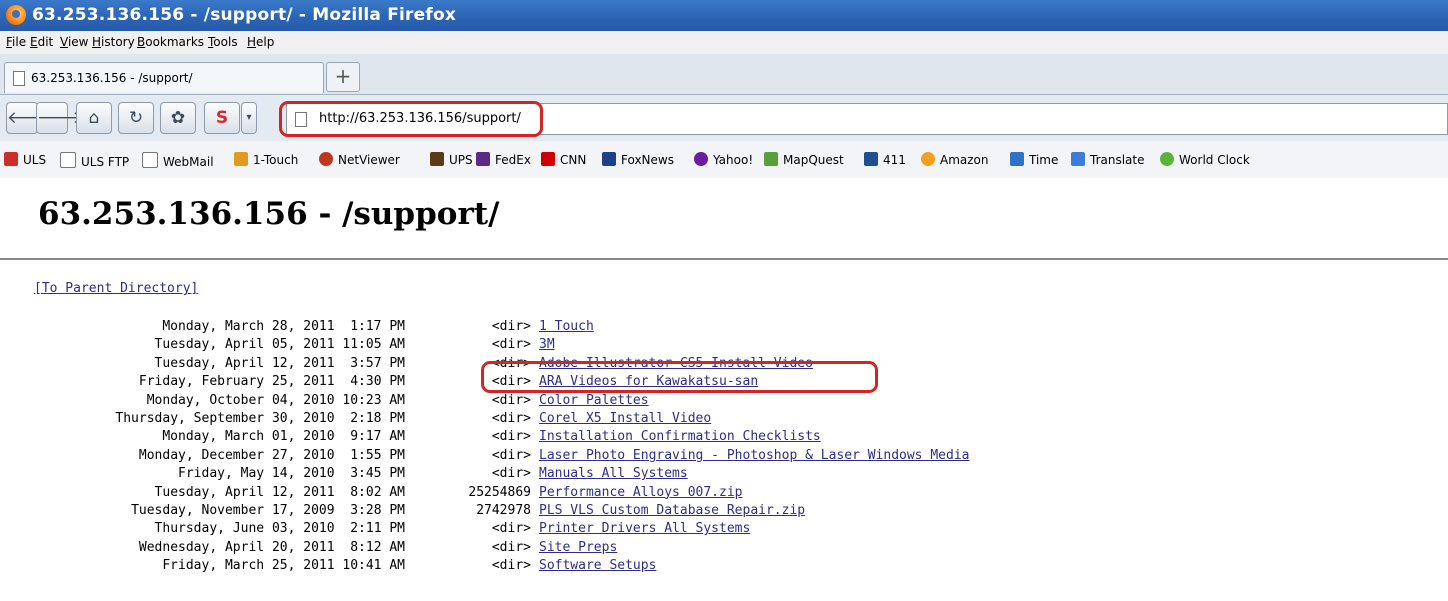  Describe the element at coordinates (503, 159) in the screenshot. I see `bookmark-fedex: FedEx` at that location.